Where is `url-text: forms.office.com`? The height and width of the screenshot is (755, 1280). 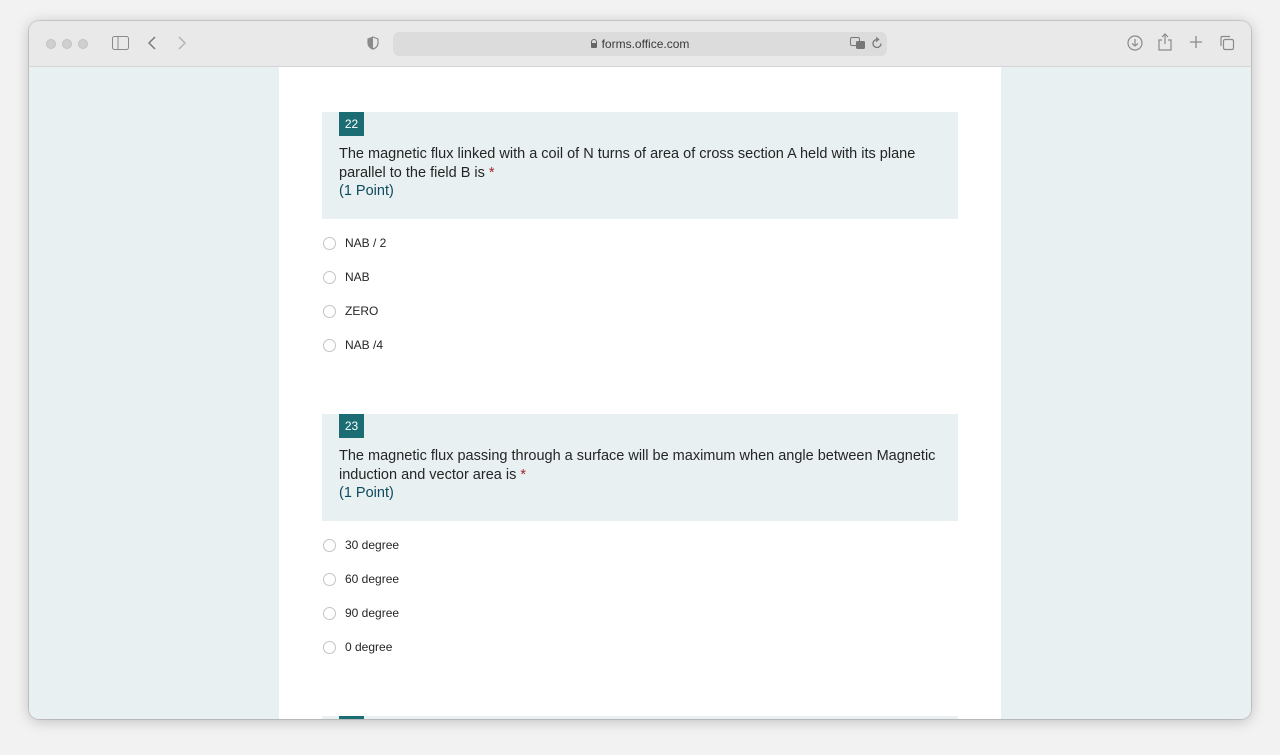
url-text: forms.office.com is located at coordinates (645, 44).